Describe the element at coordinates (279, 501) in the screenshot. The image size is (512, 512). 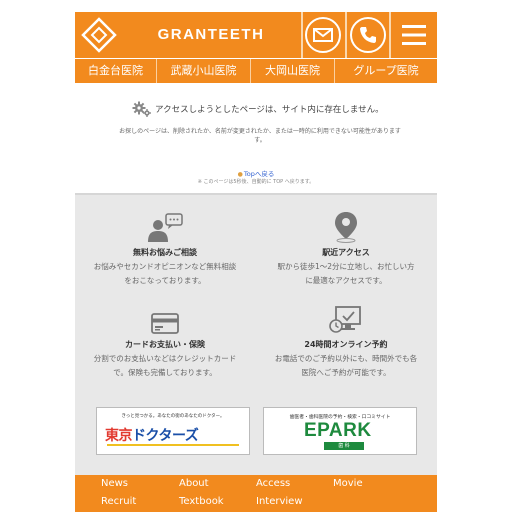
I see `footer-link-interview: Interview` at that location.